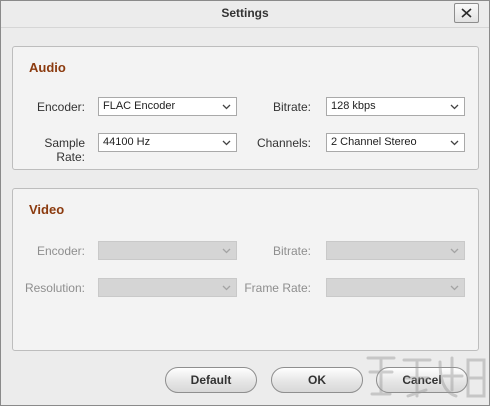 This screenshot has width=490, height=406. Describe the element at coordinates (167, 250) in the screenshot. I see `video-encoder-select` at that location.